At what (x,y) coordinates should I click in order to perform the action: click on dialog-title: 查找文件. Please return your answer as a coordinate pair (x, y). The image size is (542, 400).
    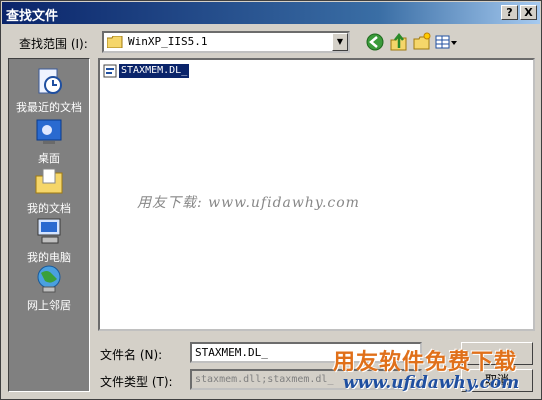
    Looking at the image, I should click on (32, 16).